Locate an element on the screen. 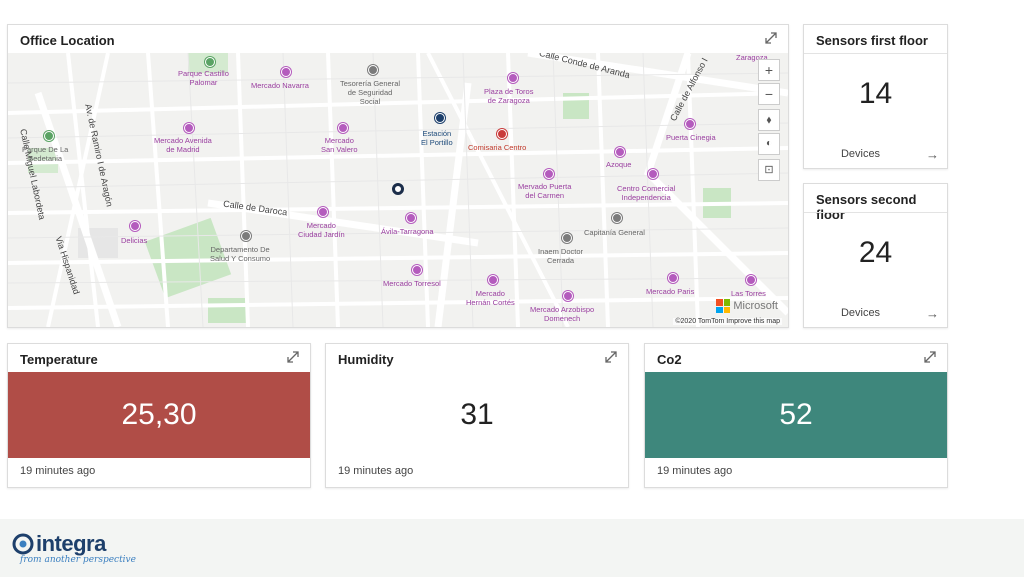  co2-card: Co2 52 19 minutes ago is located at coordinates (796, 415).